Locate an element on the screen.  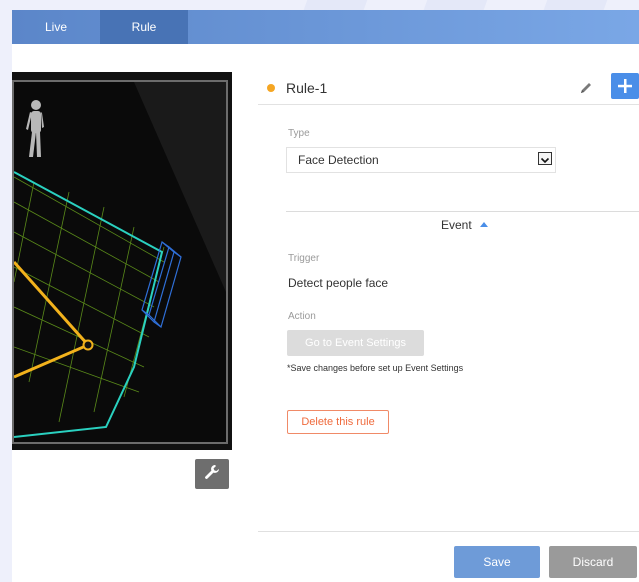
wrench-icon is located at coordinates (212, 474).